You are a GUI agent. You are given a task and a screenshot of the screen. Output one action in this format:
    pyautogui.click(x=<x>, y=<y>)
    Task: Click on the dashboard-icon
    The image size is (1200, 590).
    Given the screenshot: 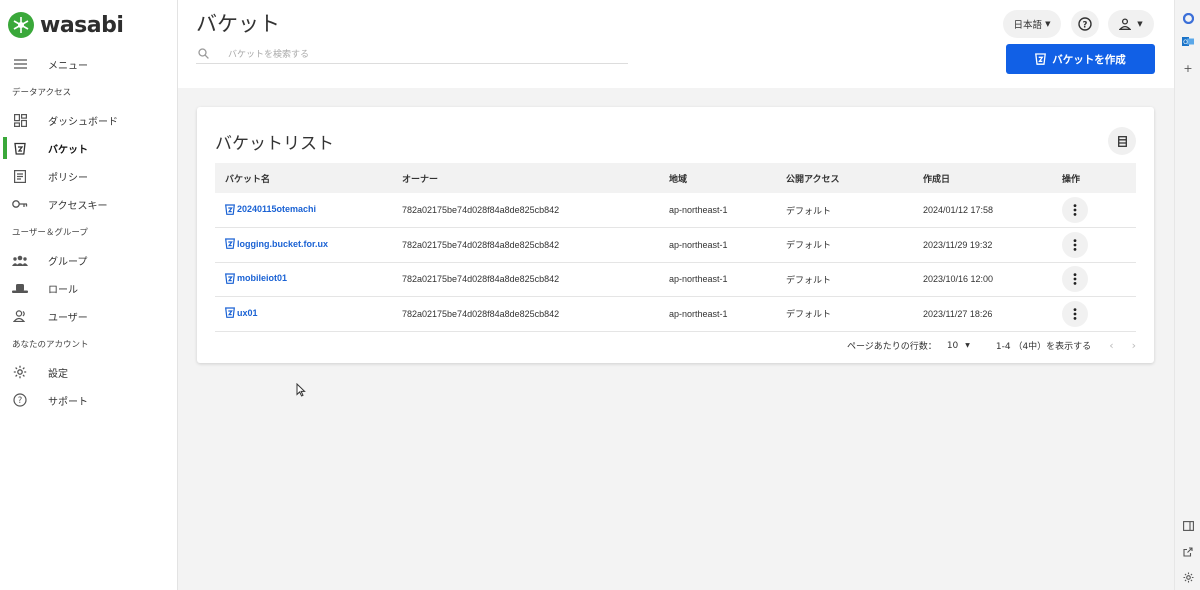 What is the action you would take?
    pyautogui.click(x=20, y=120)
    